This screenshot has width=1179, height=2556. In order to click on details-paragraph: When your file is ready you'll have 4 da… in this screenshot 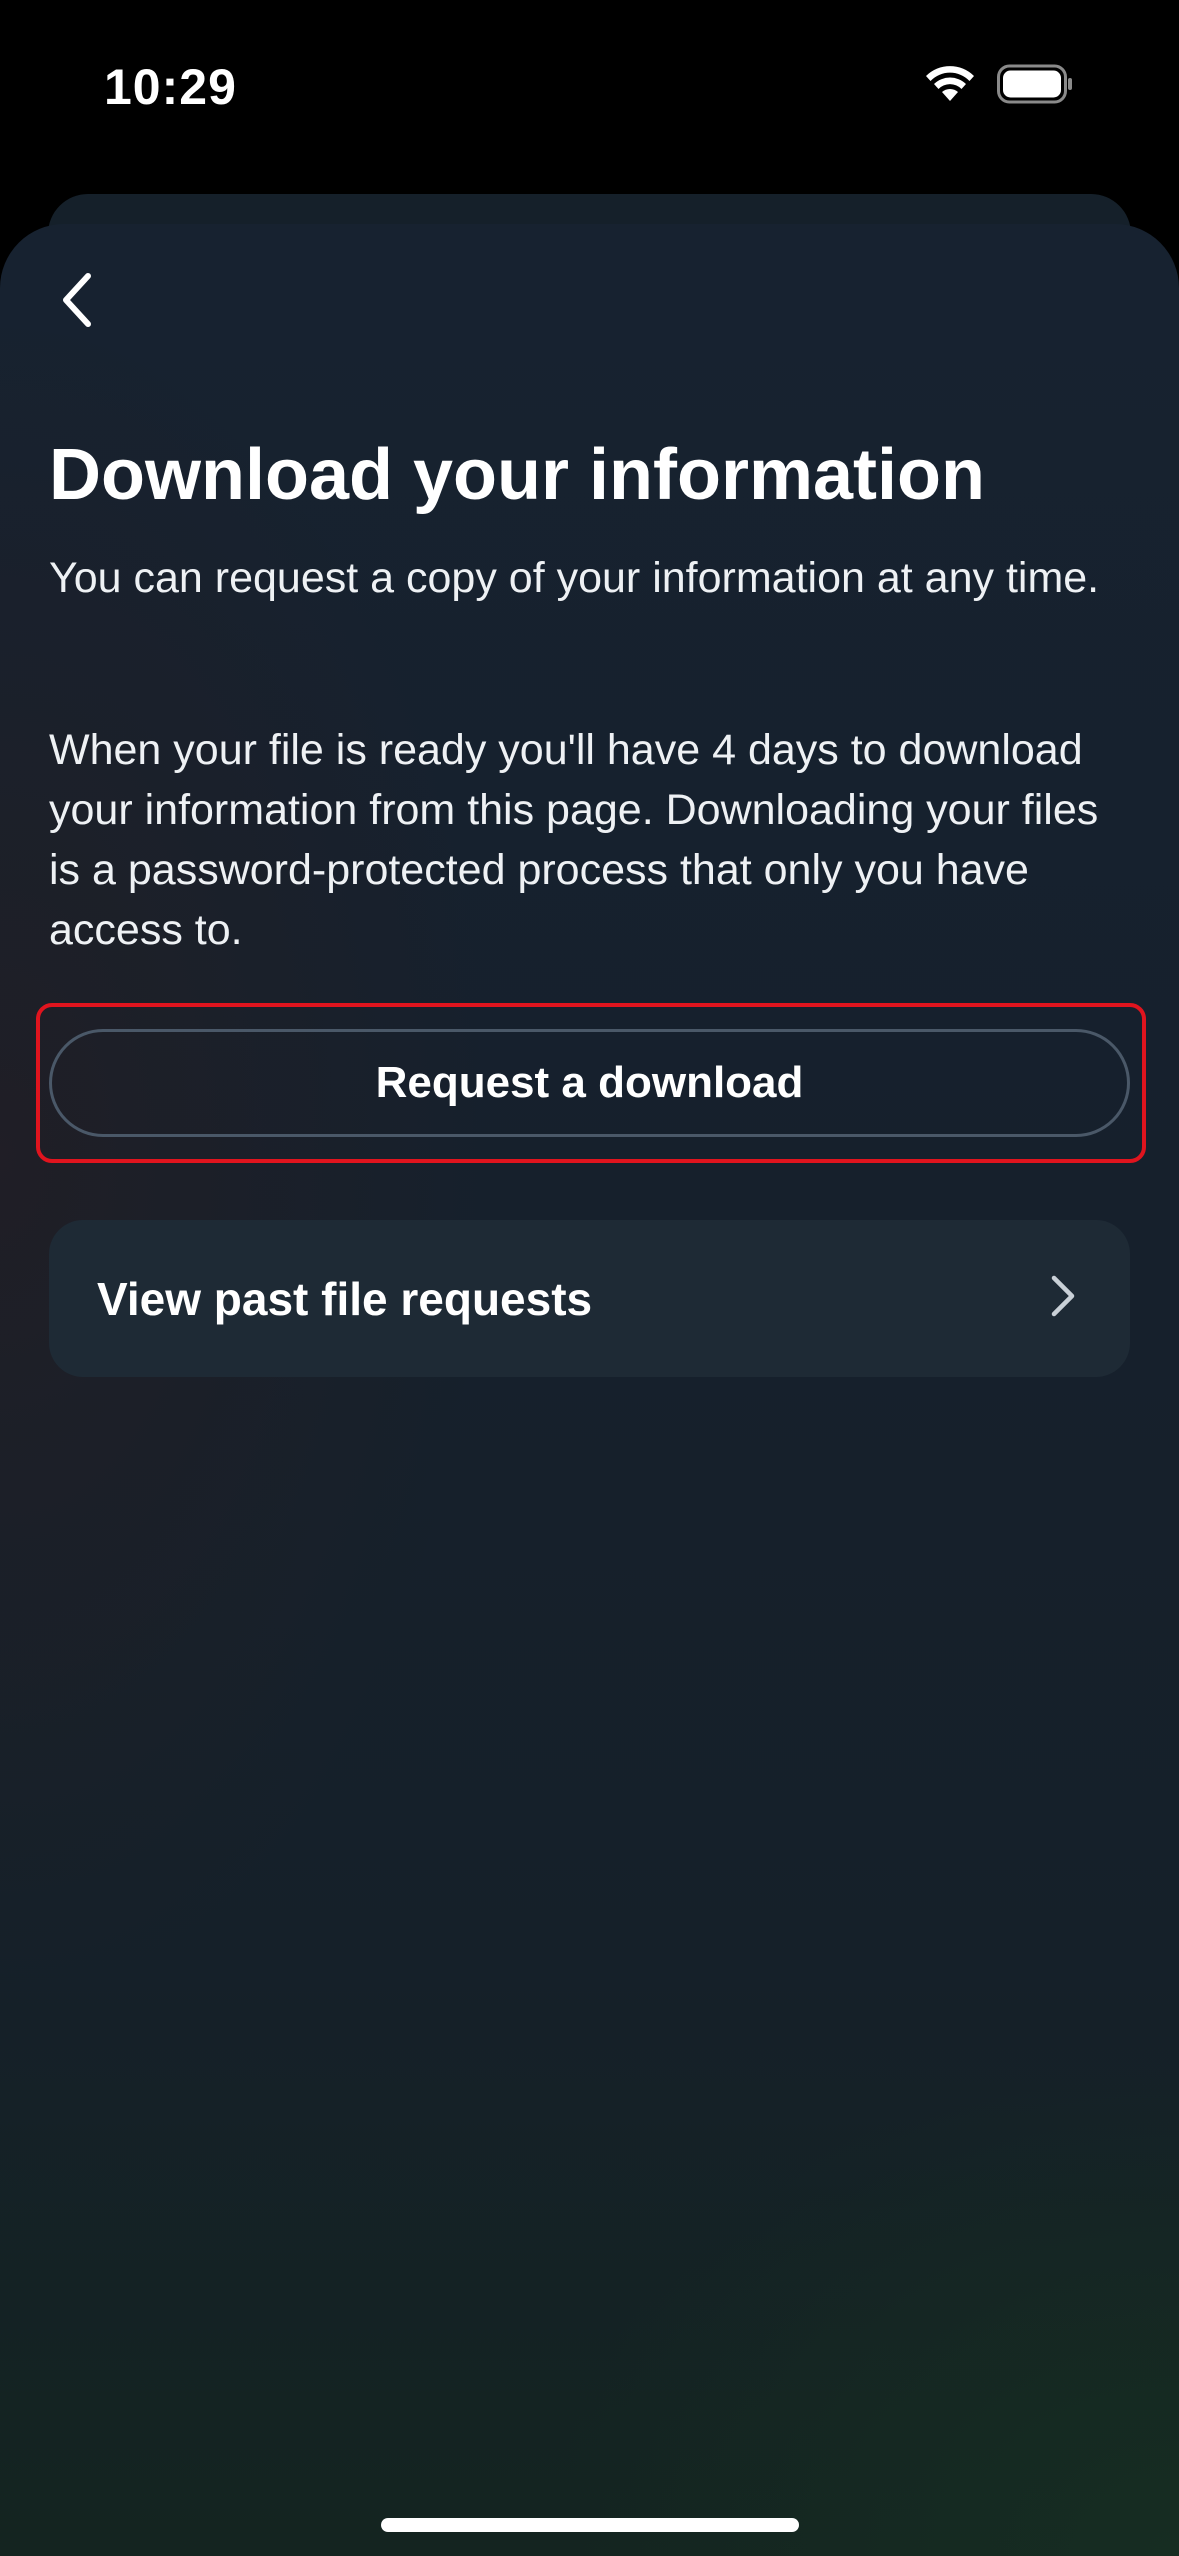, I will do `click(574, 840)`.